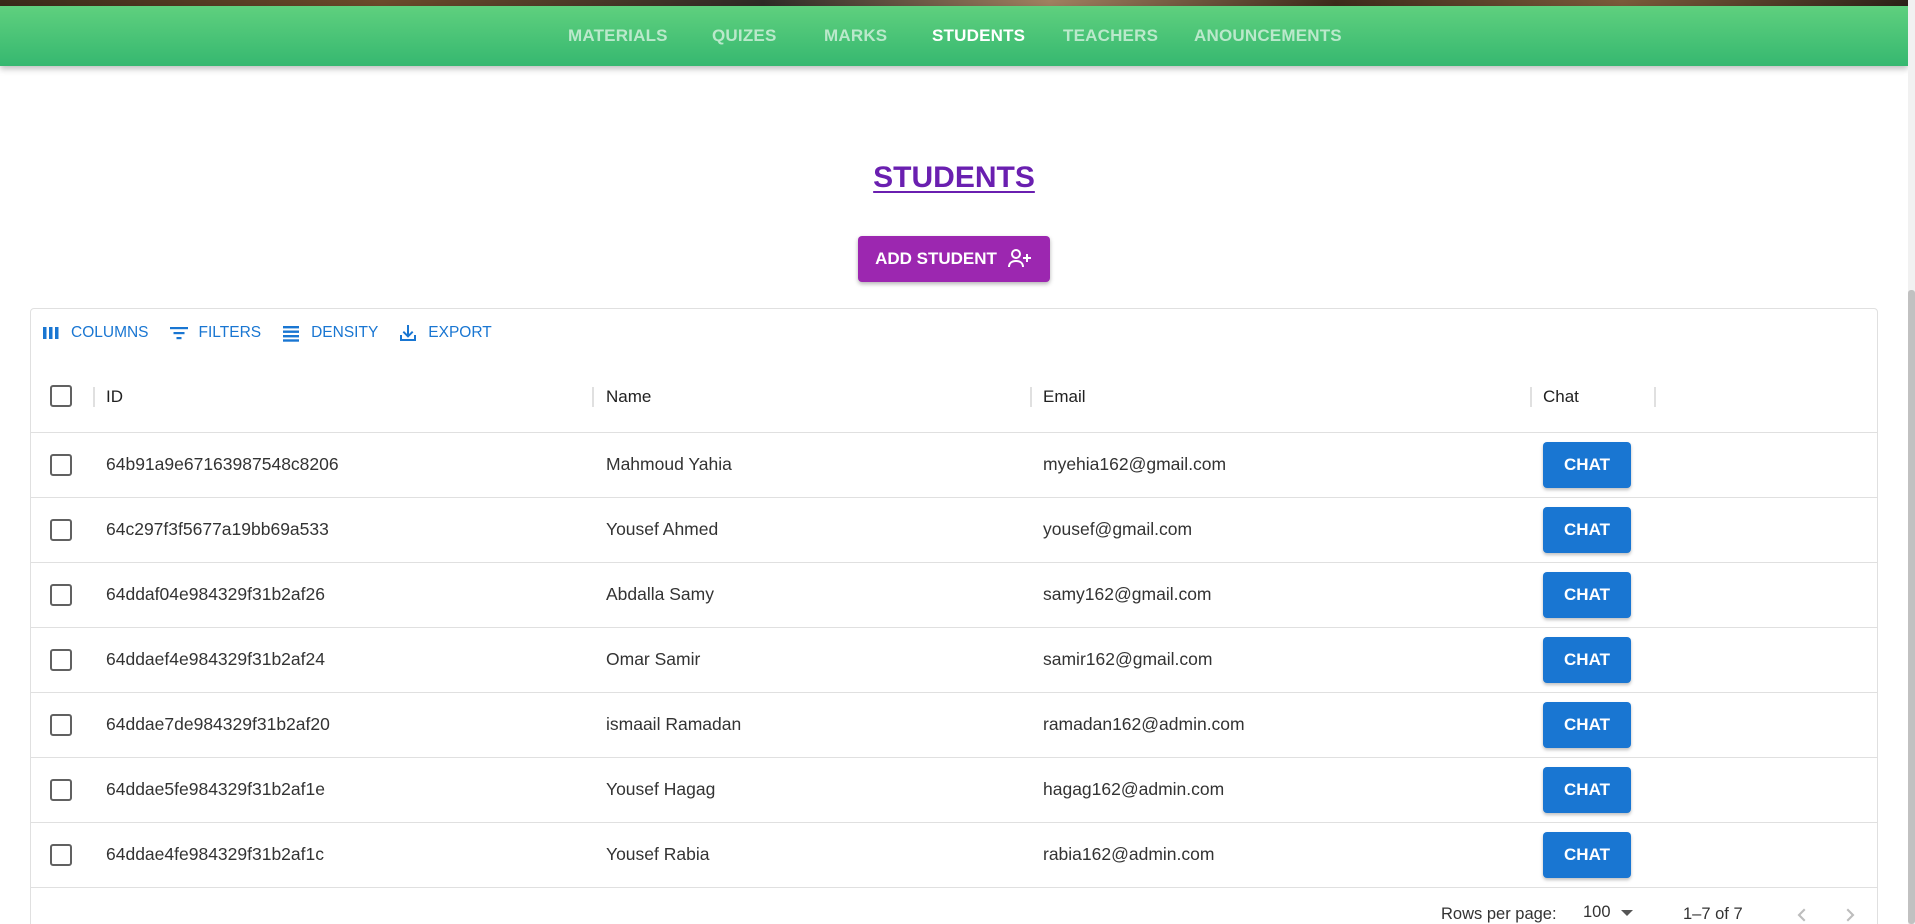 The width and height of the screenshot is (1915, 924). Describe the element at coordinates (674, 724) in the screenshot. I see `cell-name: ismaail Ramadan` at that location.